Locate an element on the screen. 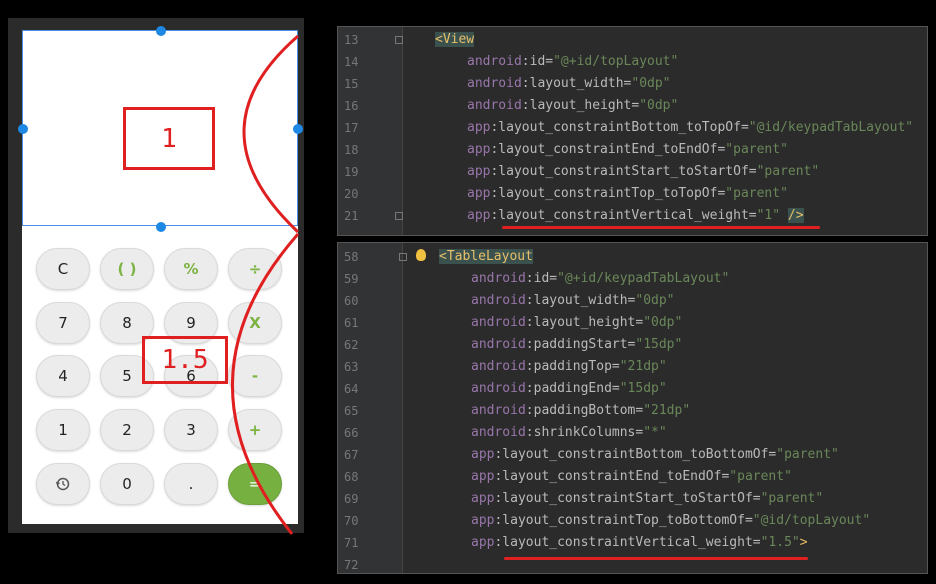 This screenshot has width=936, height=584. code-line: 66 android:shrinkColumns="*" is located at coordinates (632, 433).